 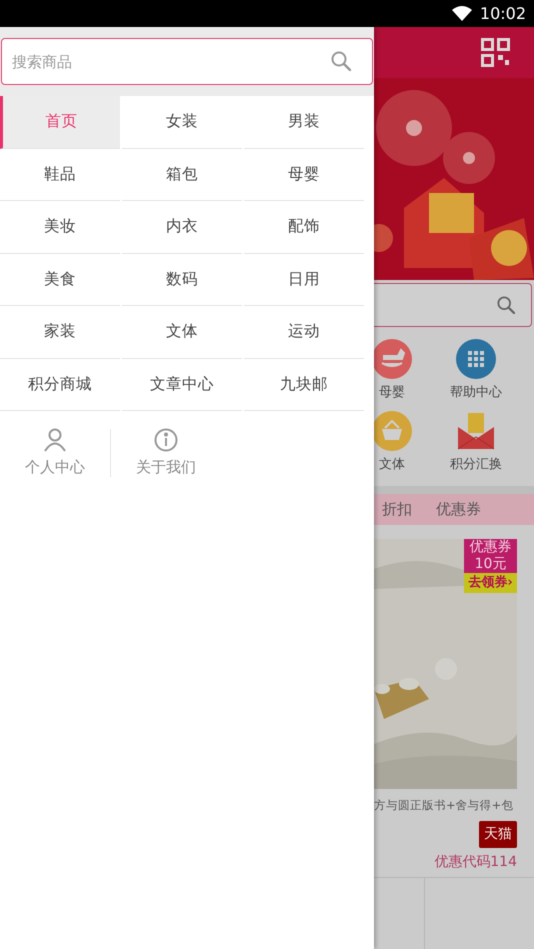 I want to click on category-tab: 鞋品, so click(x=60, y=174).